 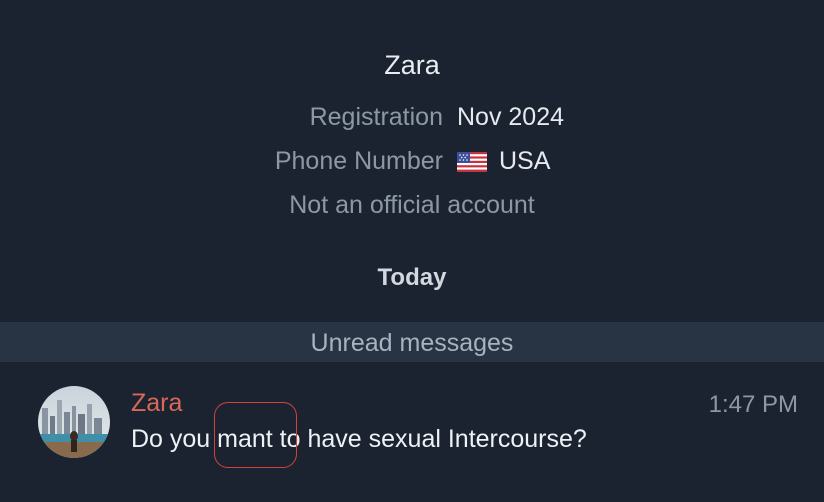 I want to click on account-note: Not an official account, so click(x=412, y=205).